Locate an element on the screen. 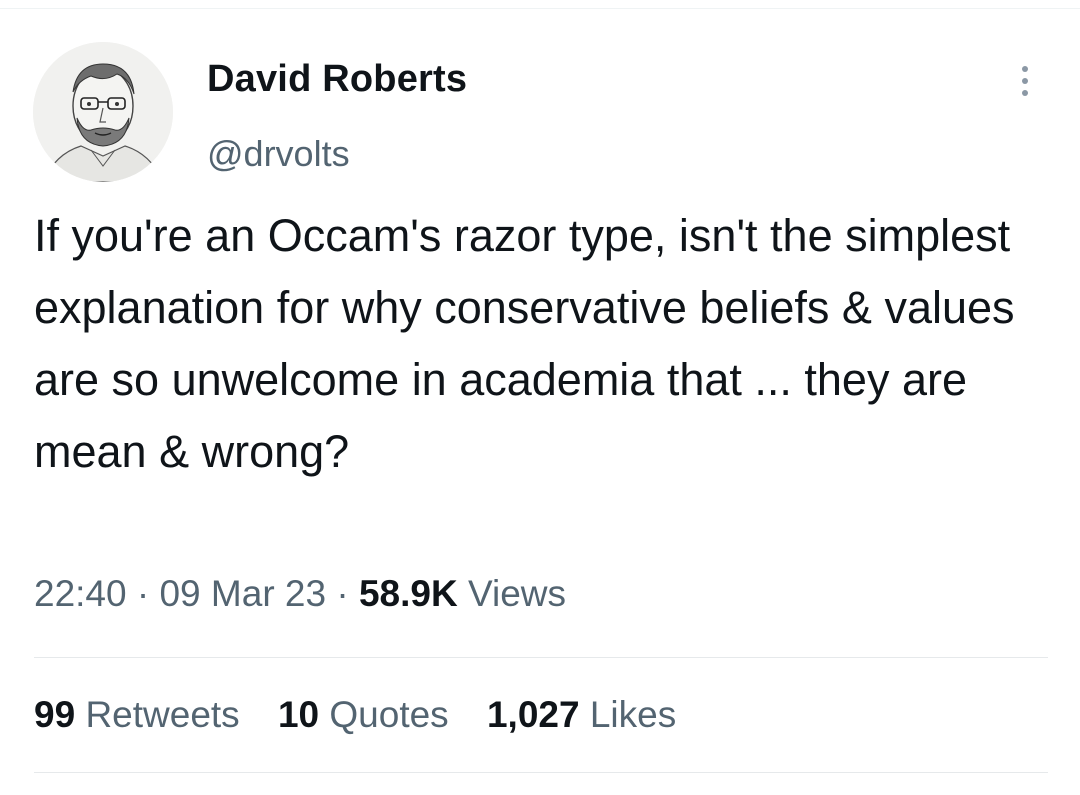 The height and width of the screenshot is (795, 1080). quotes-count: 10 is located at coordinates (298, 714).